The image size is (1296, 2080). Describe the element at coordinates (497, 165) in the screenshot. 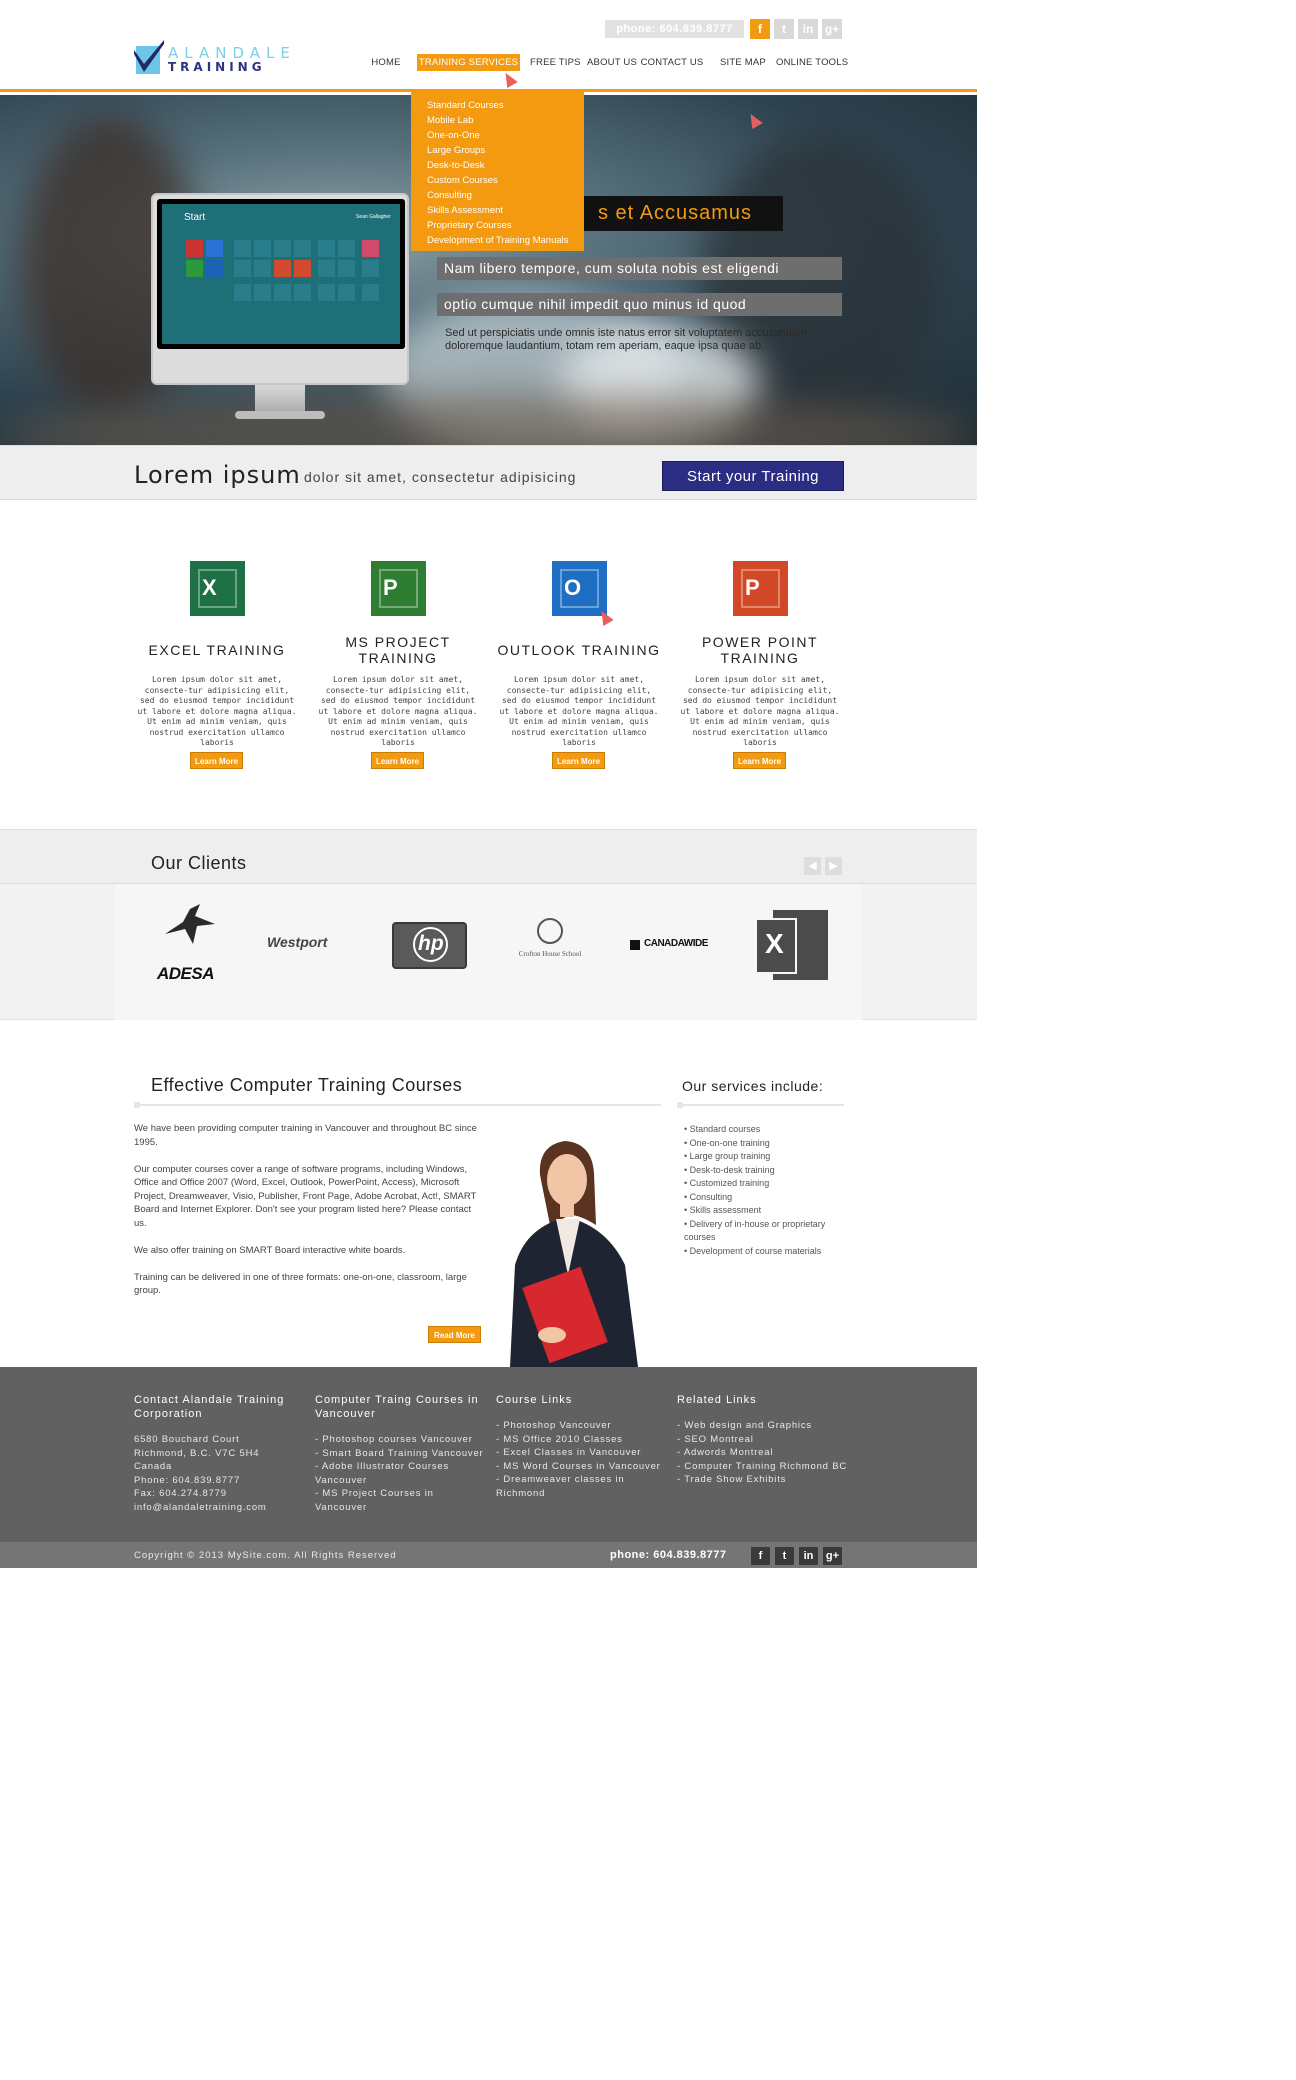

I see `dropdown-item-desk-to-desk: Desk-to-Desk` at that location.